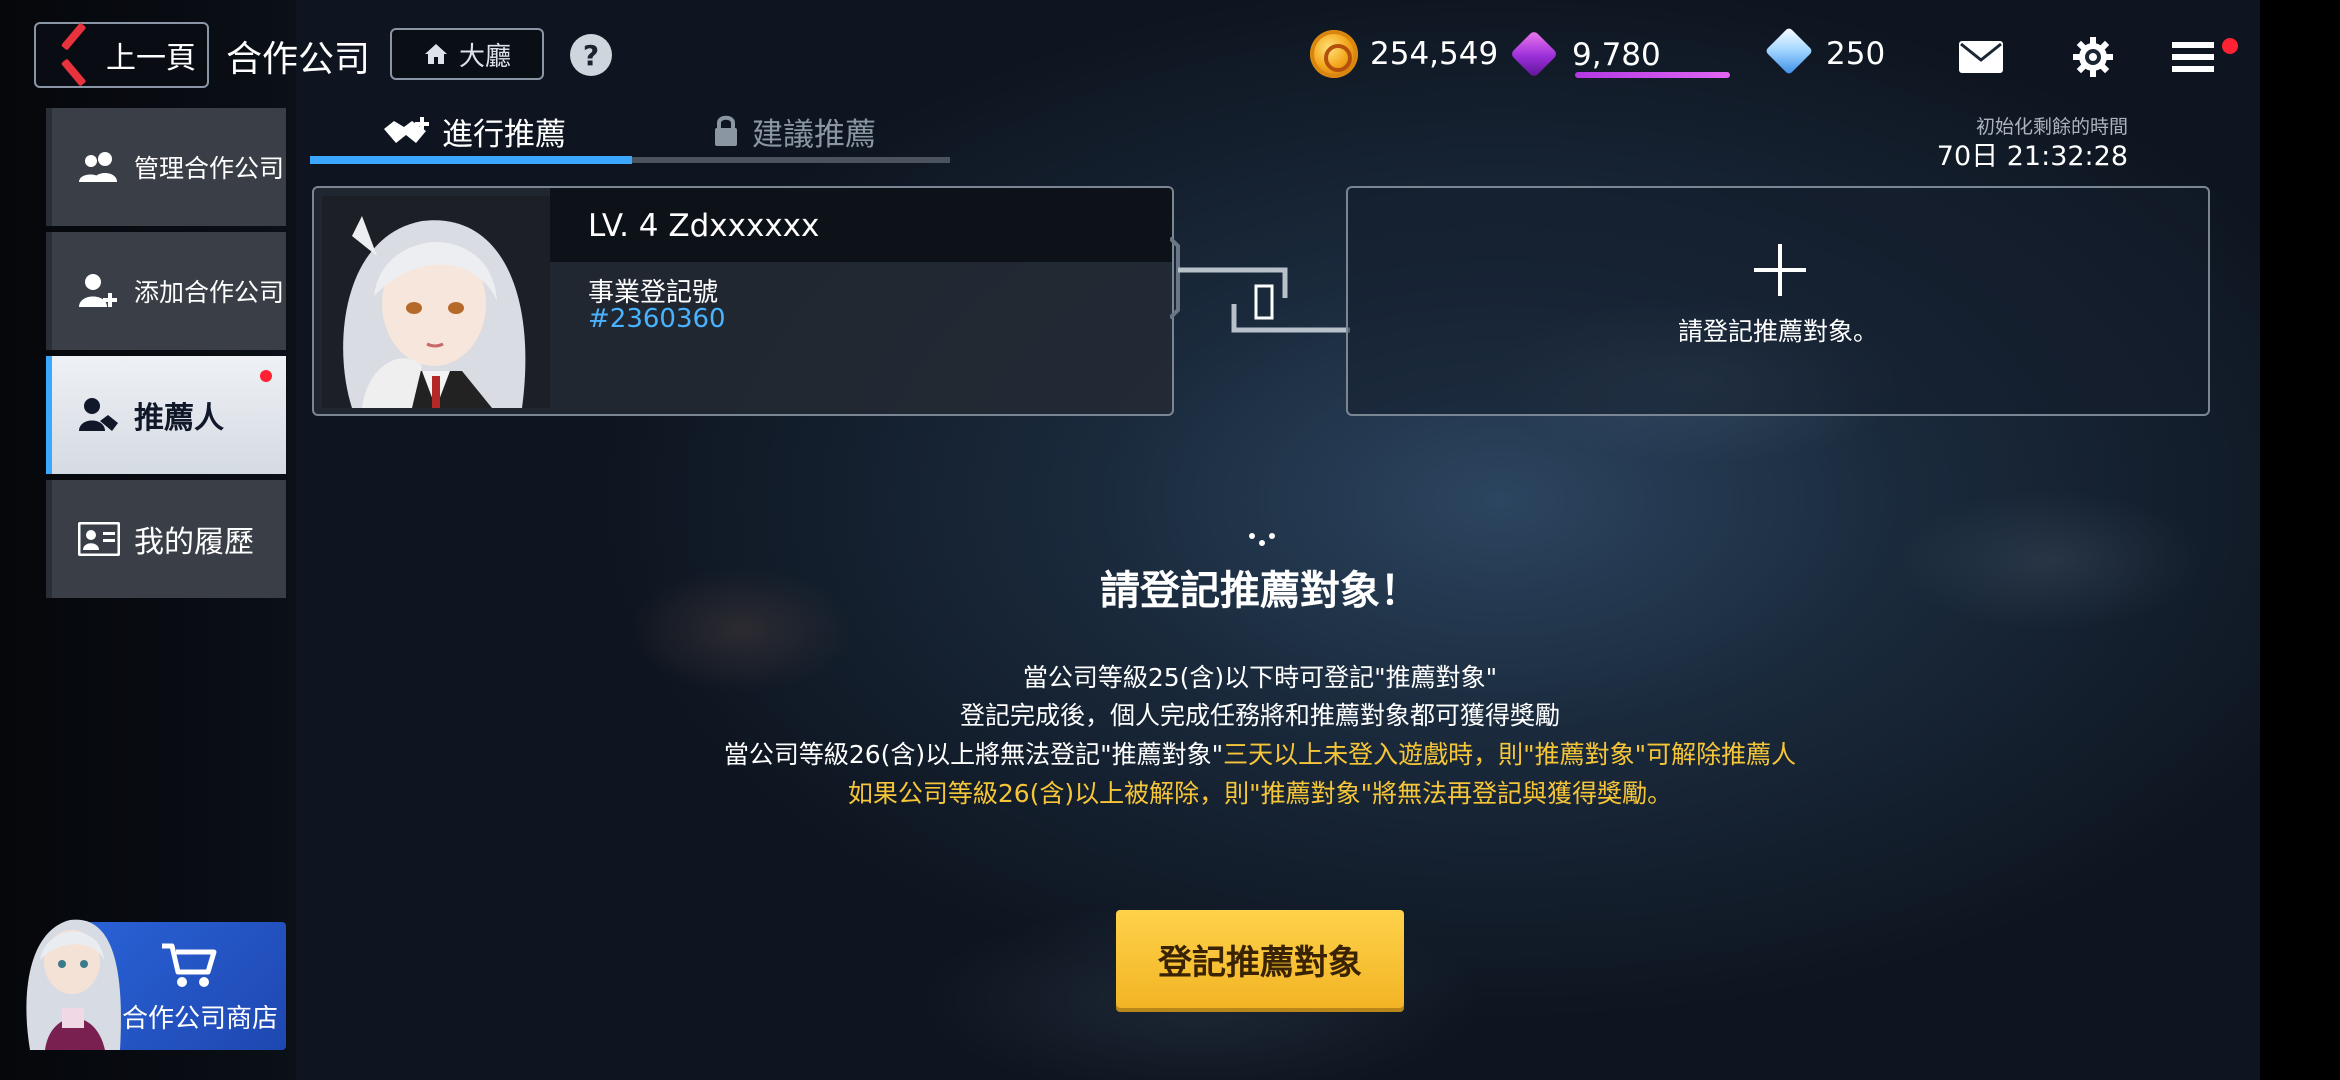  What do you see at coordinates (99, 539) in the screenshot?
I see `profile-card-icon` at bounding box center [99, 539].